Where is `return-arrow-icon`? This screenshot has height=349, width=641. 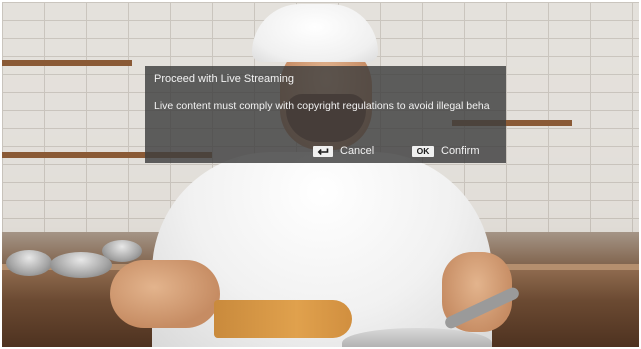 return-arrow-icon is located at coordinates (323, 151).